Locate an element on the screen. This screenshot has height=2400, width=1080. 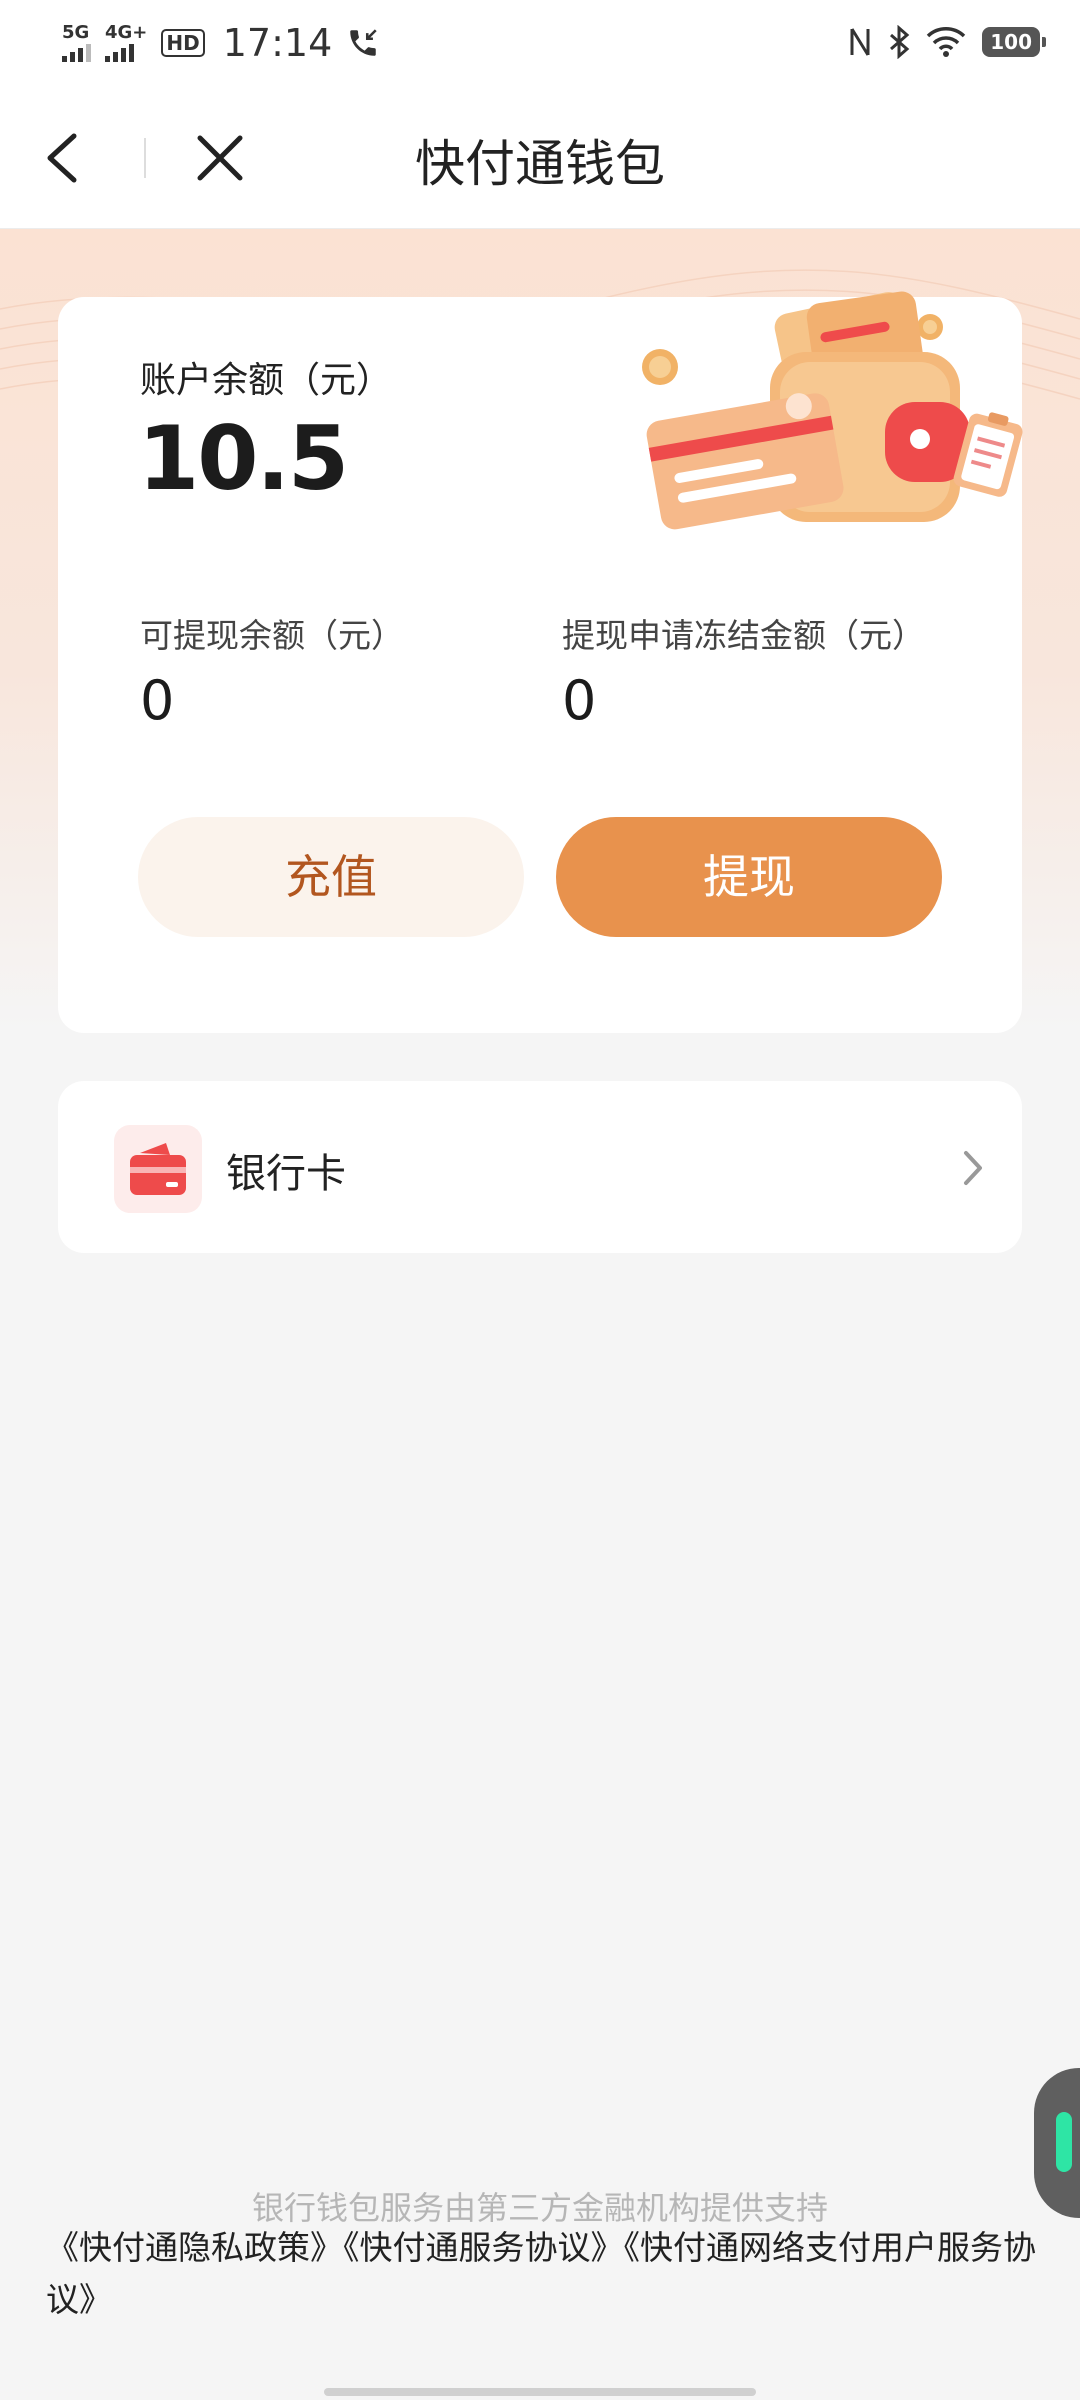
withdrawable-balance-label: 可提现余额（元） is located at coordinates (272, 635).